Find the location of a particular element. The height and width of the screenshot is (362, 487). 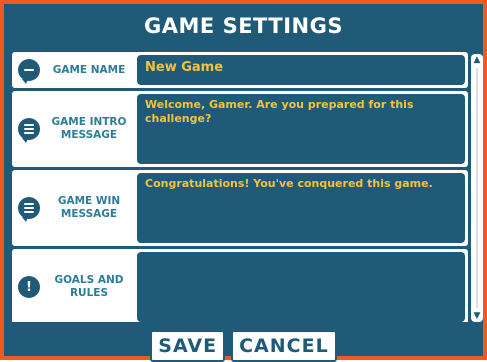

game-name-row: GAME NAME New Game is located at coordinates (240, 70).